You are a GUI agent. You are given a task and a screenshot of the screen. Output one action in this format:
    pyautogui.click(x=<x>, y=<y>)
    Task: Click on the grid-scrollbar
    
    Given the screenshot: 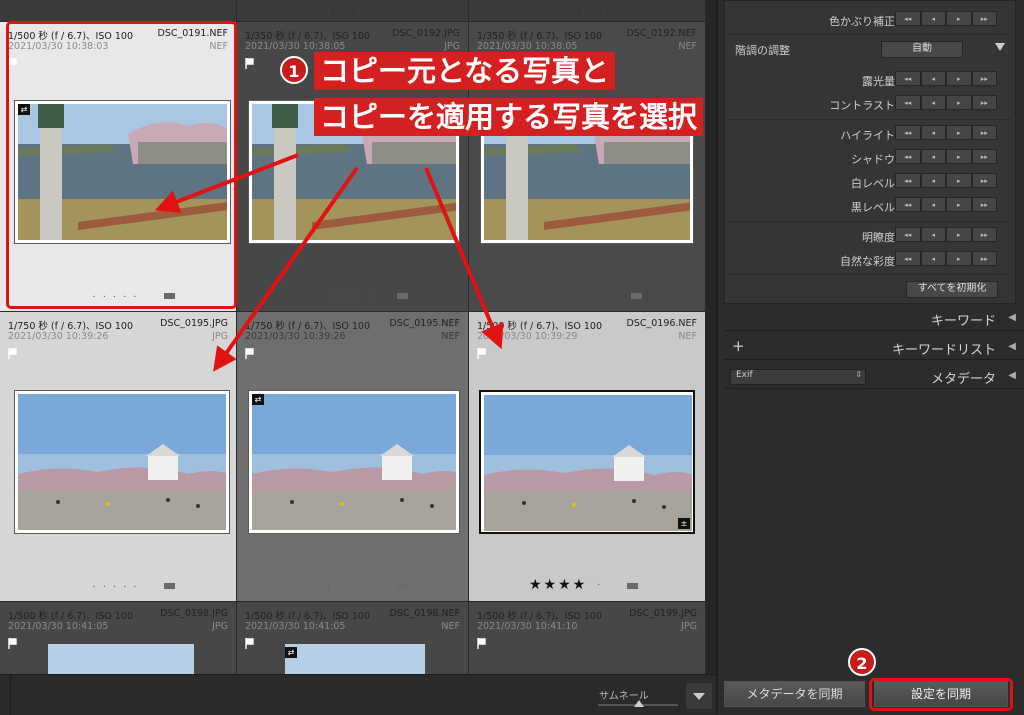 What is the action you would take?
    pyautogui.click(x=711, y=337)
    